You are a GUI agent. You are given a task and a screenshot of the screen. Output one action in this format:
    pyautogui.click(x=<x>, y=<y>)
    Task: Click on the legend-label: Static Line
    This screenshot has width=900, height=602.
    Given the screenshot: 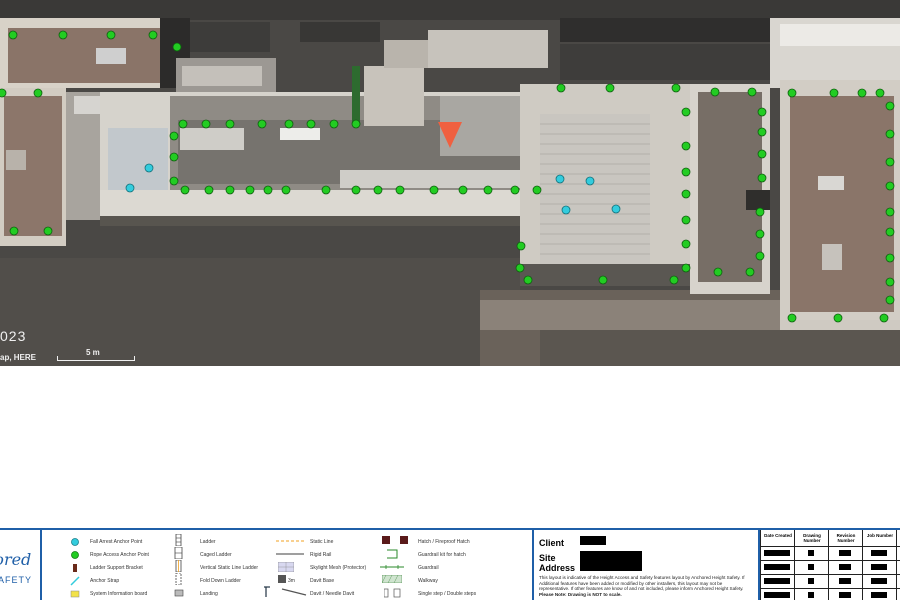 What is the action you would take?
    pyautogui.click(x=322, y=542)
    